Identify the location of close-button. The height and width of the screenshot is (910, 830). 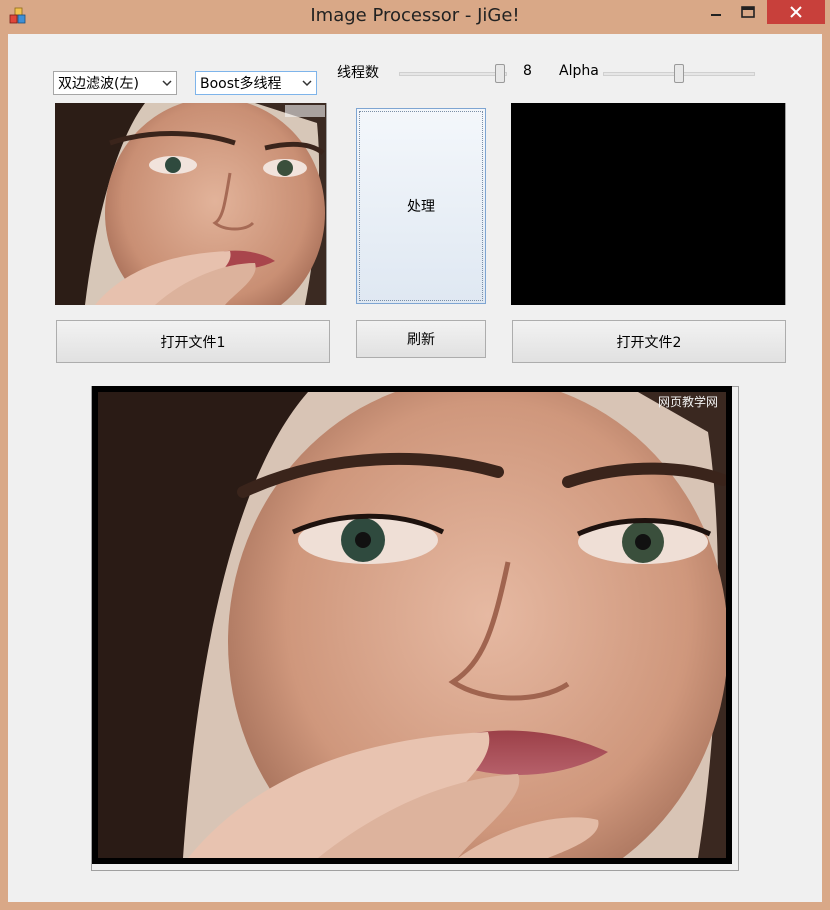
(796, 12).